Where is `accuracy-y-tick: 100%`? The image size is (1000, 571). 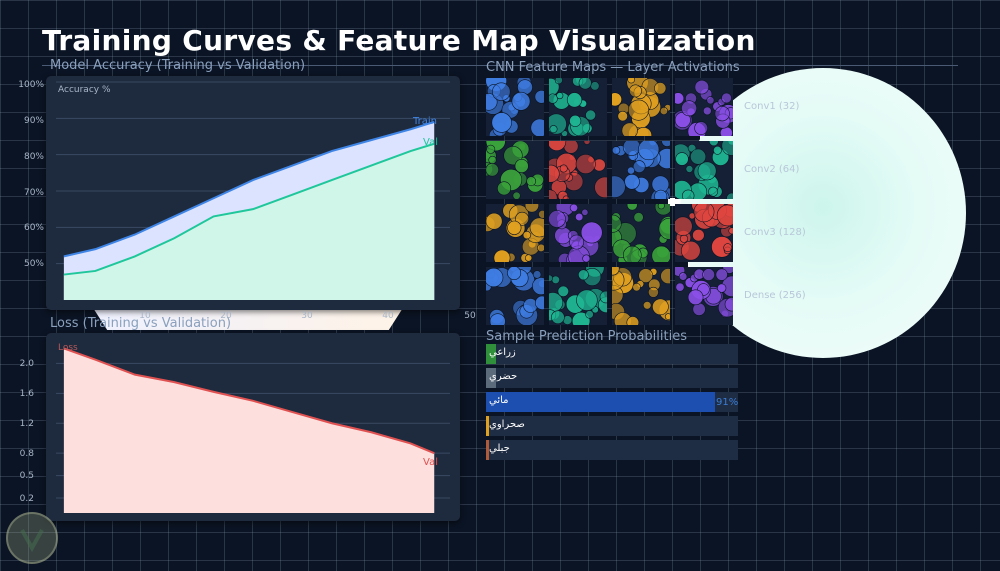
accuracy-y-tick: 100% is located at coordinates (31, 85).